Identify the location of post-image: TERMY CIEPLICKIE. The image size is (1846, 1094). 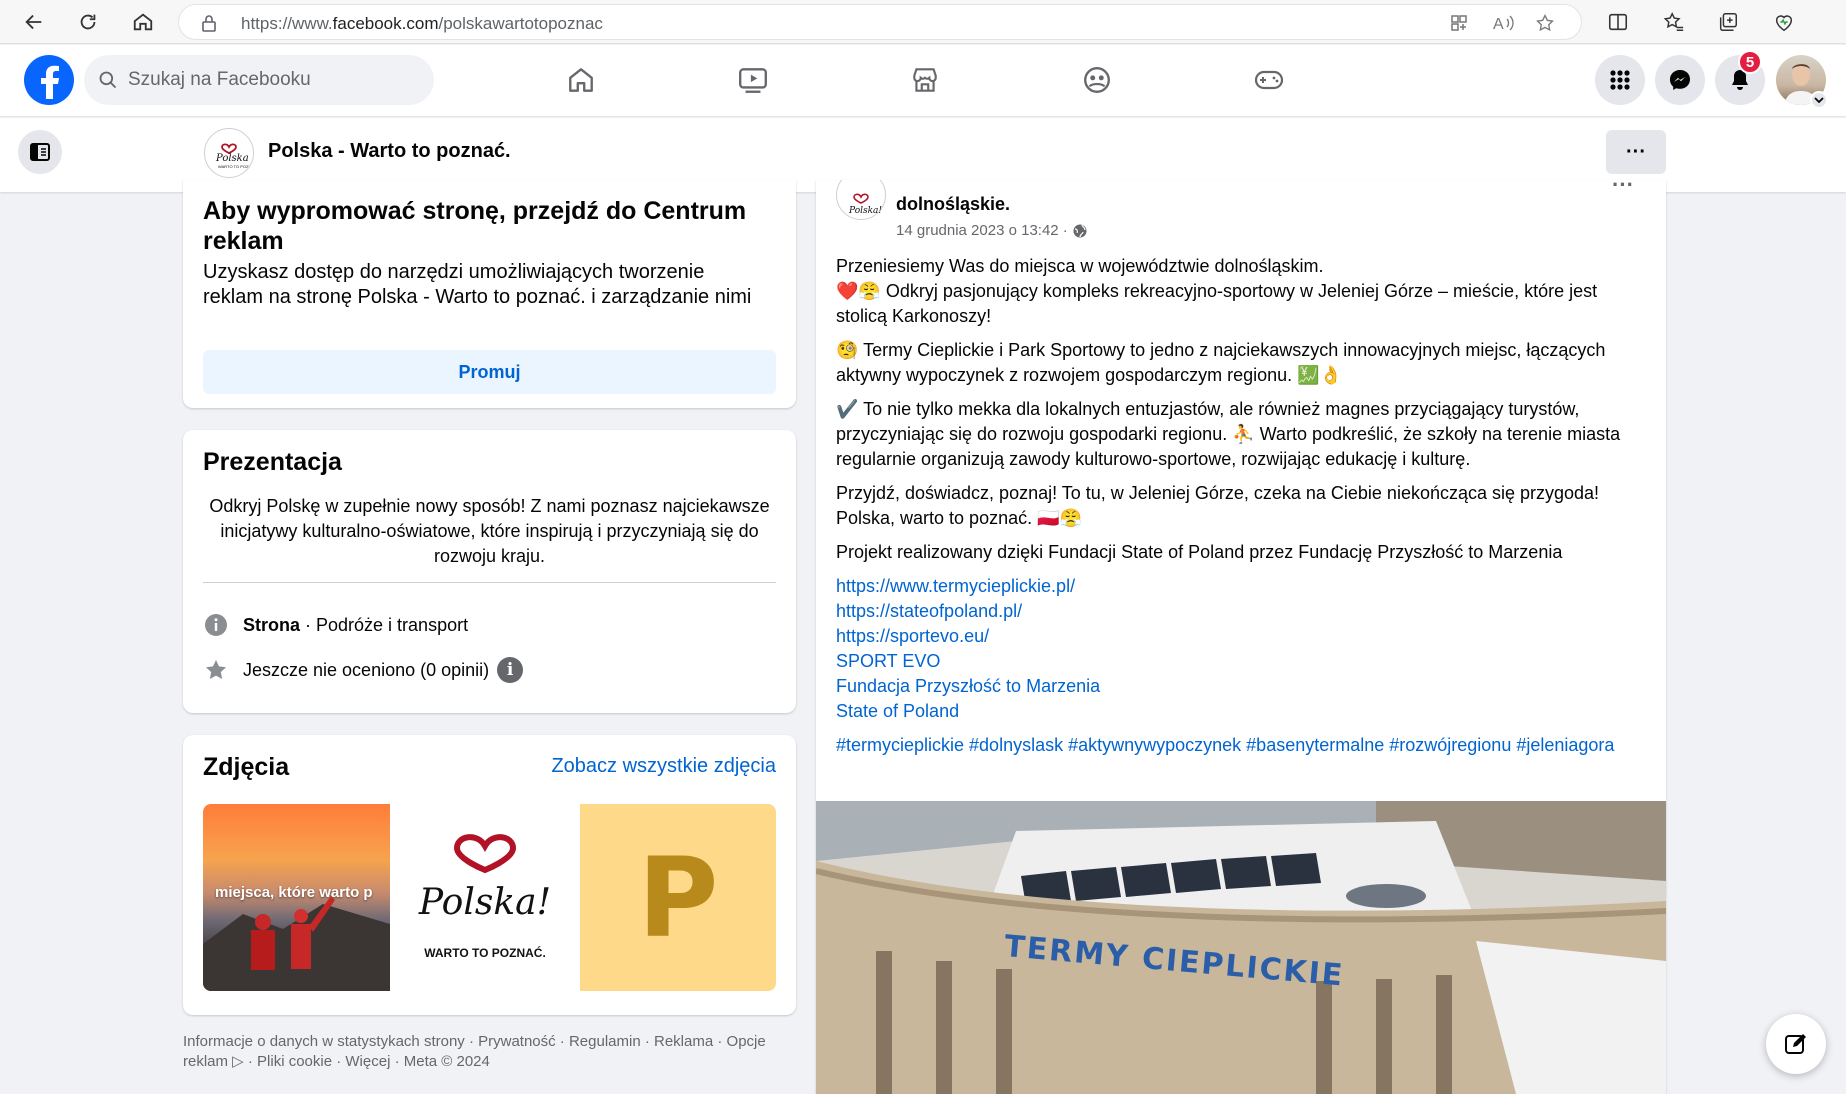
(1241, 947).